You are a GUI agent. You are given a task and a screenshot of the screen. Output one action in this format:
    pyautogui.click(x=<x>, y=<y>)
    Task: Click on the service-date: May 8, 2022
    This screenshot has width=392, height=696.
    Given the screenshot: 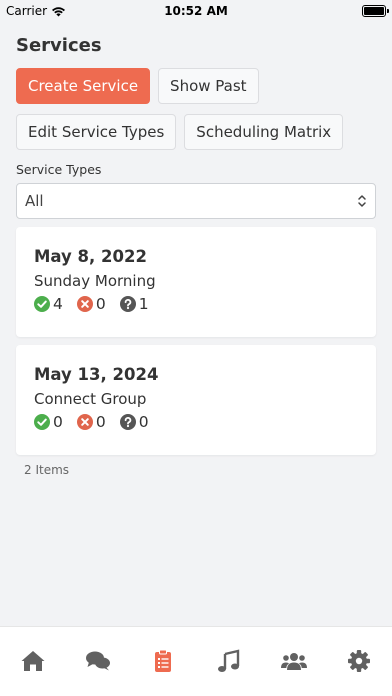 What is the action you would take?
    pyautogui.click(x=90, y=256)
    